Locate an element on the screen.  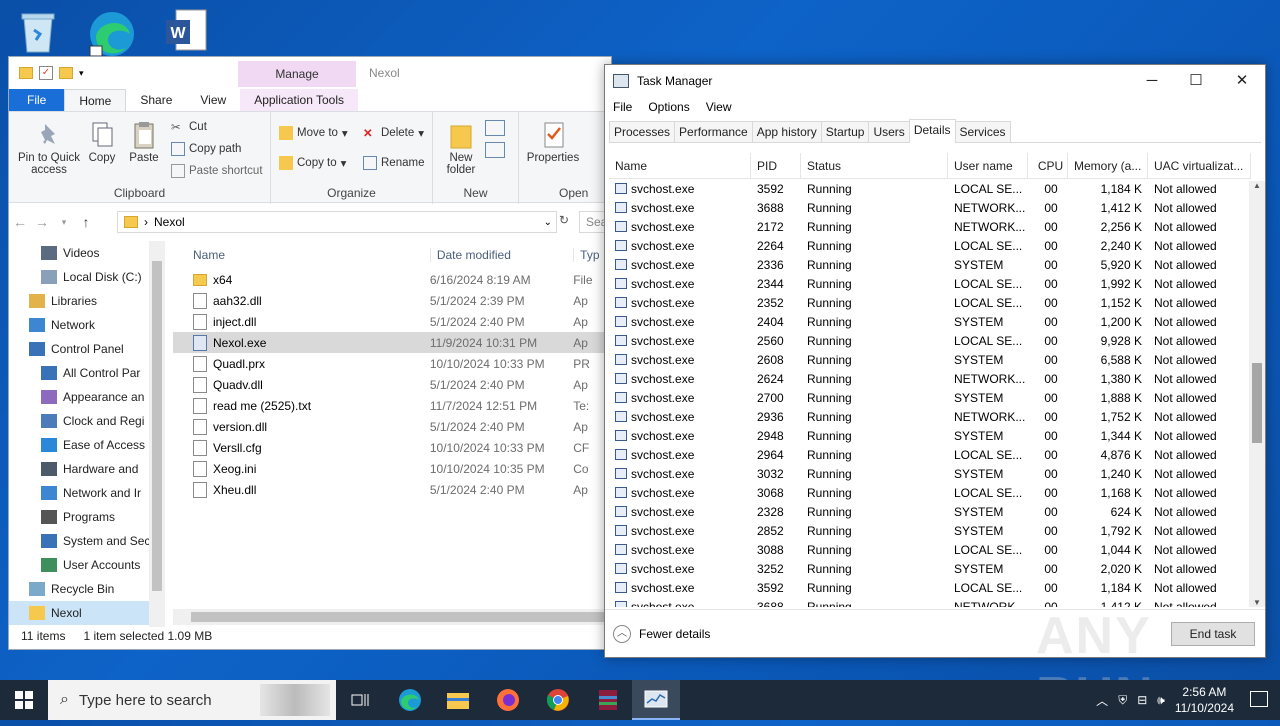
tab-app-history: App history is located at coordinates (786, 131).